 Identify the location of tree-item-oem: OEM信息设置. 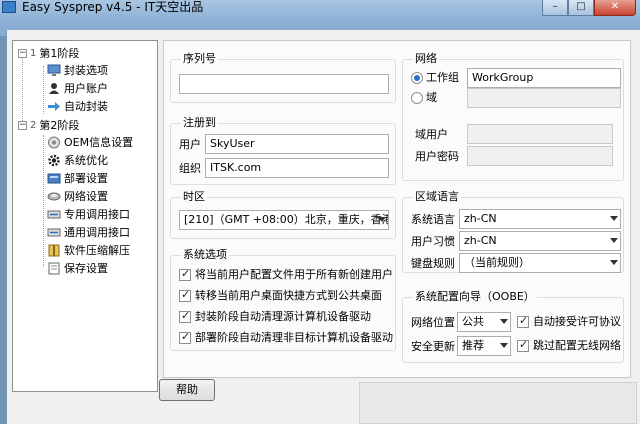
(90, 142).